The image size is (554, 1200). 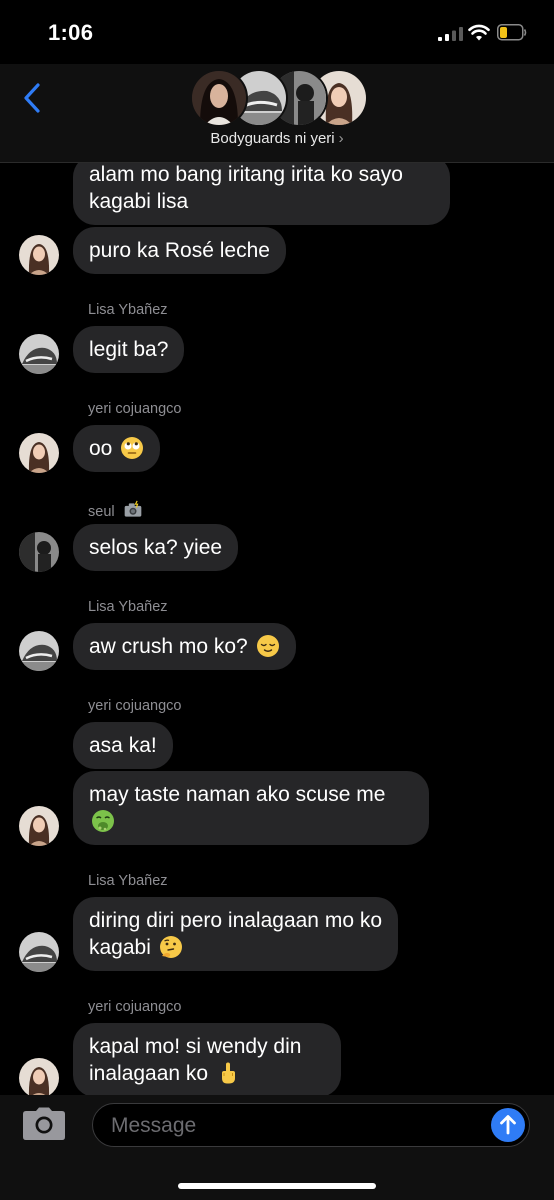 What do you see at coordinates (71, 32) in the screenshot?
I see `status-time: 1:06` at bounding box center [71, 32].